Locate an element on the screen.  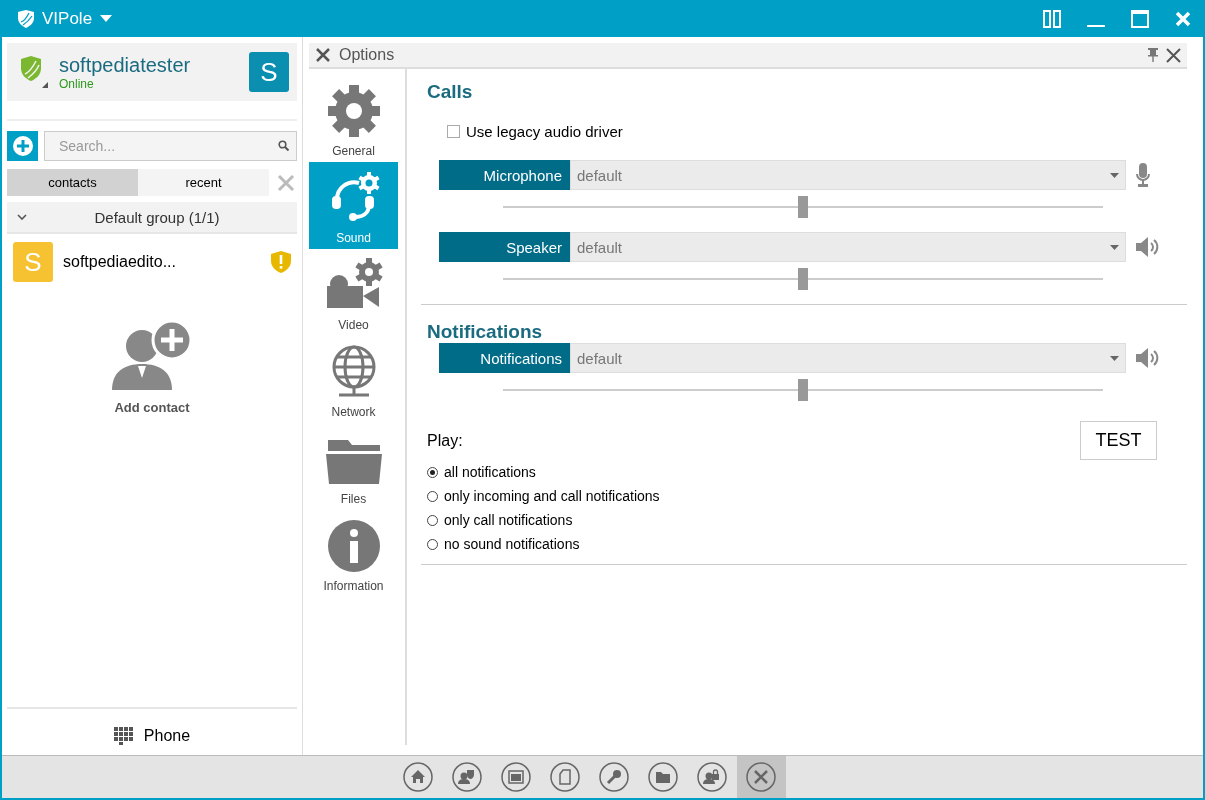
close-icon is located at coordinates (1173, 55).